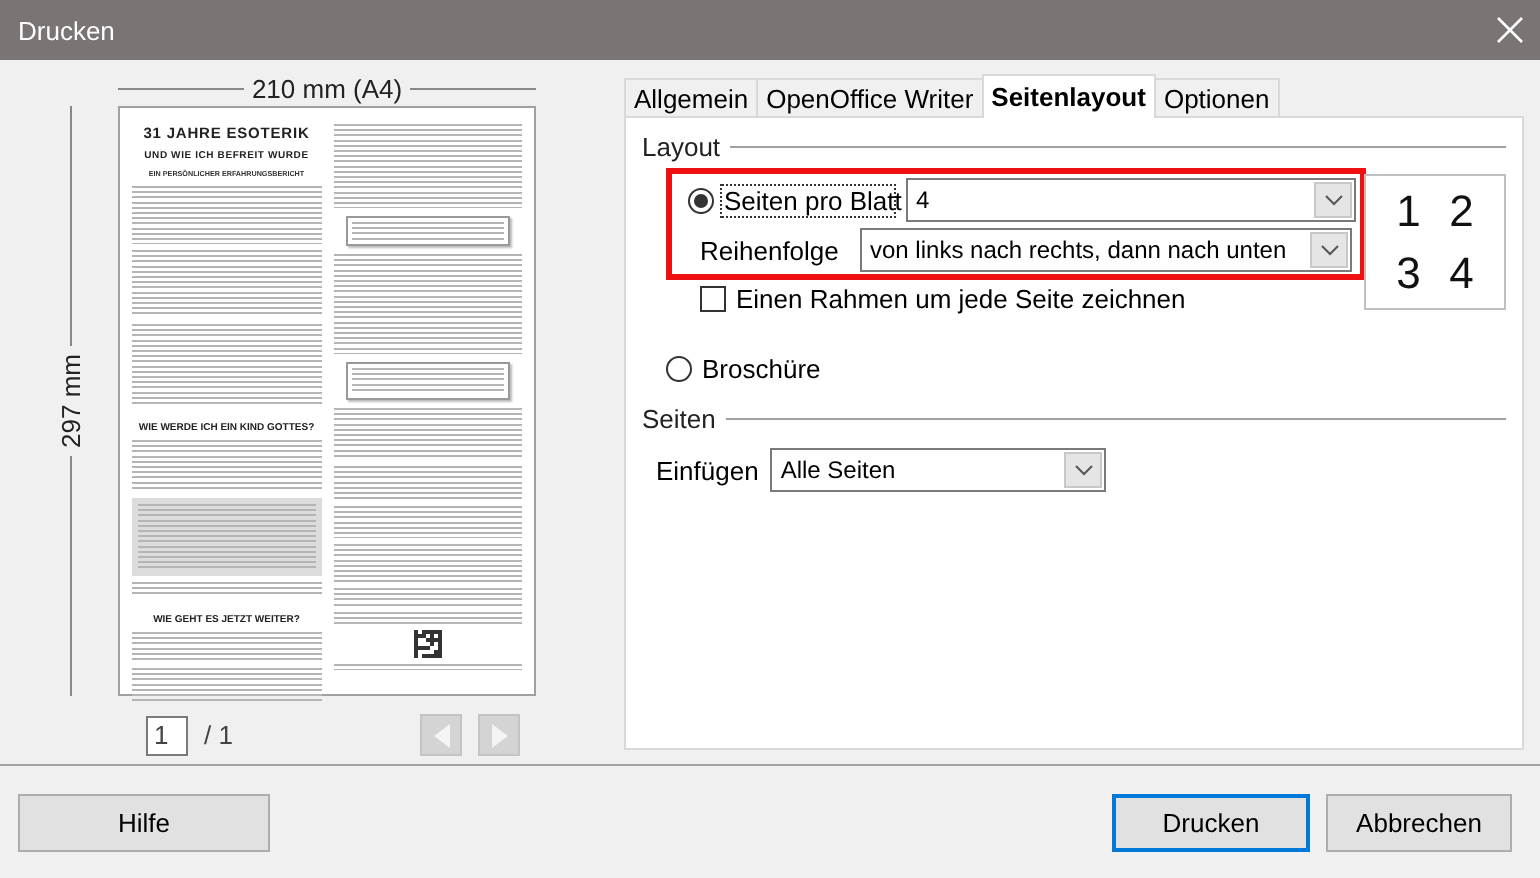 Image resolution: width=1540 pixels, height=878 pixels. I want to click on page-number-field: 1, so click(167, 735).